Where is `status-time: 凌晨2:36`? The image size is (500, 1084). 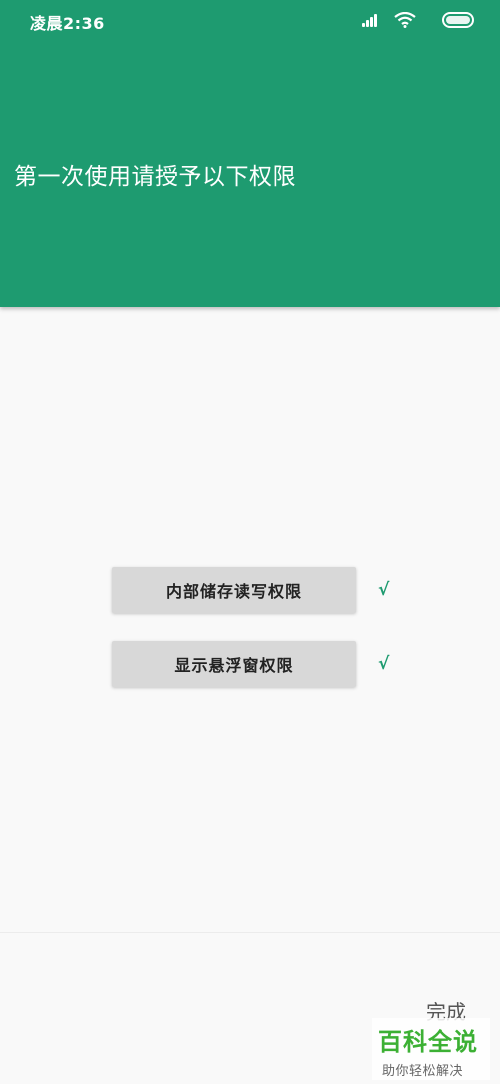 status-time: 凌晨2:36 is located at coordinates (67, 23).